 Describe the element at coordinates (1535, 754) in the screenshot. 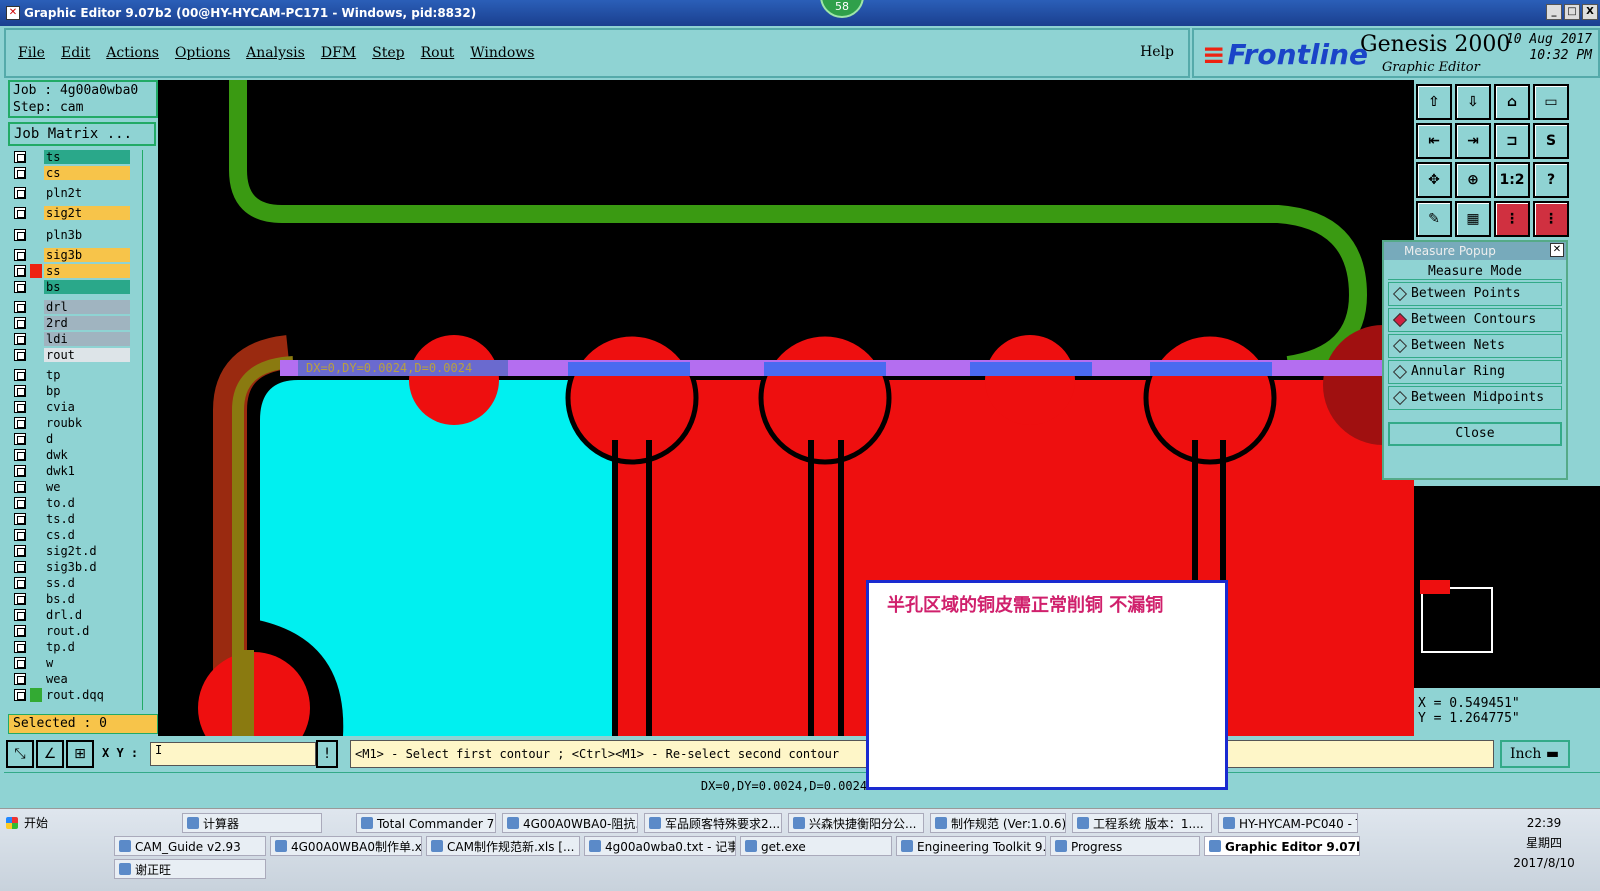

I see `unit-select: Inch ▬` at that location.